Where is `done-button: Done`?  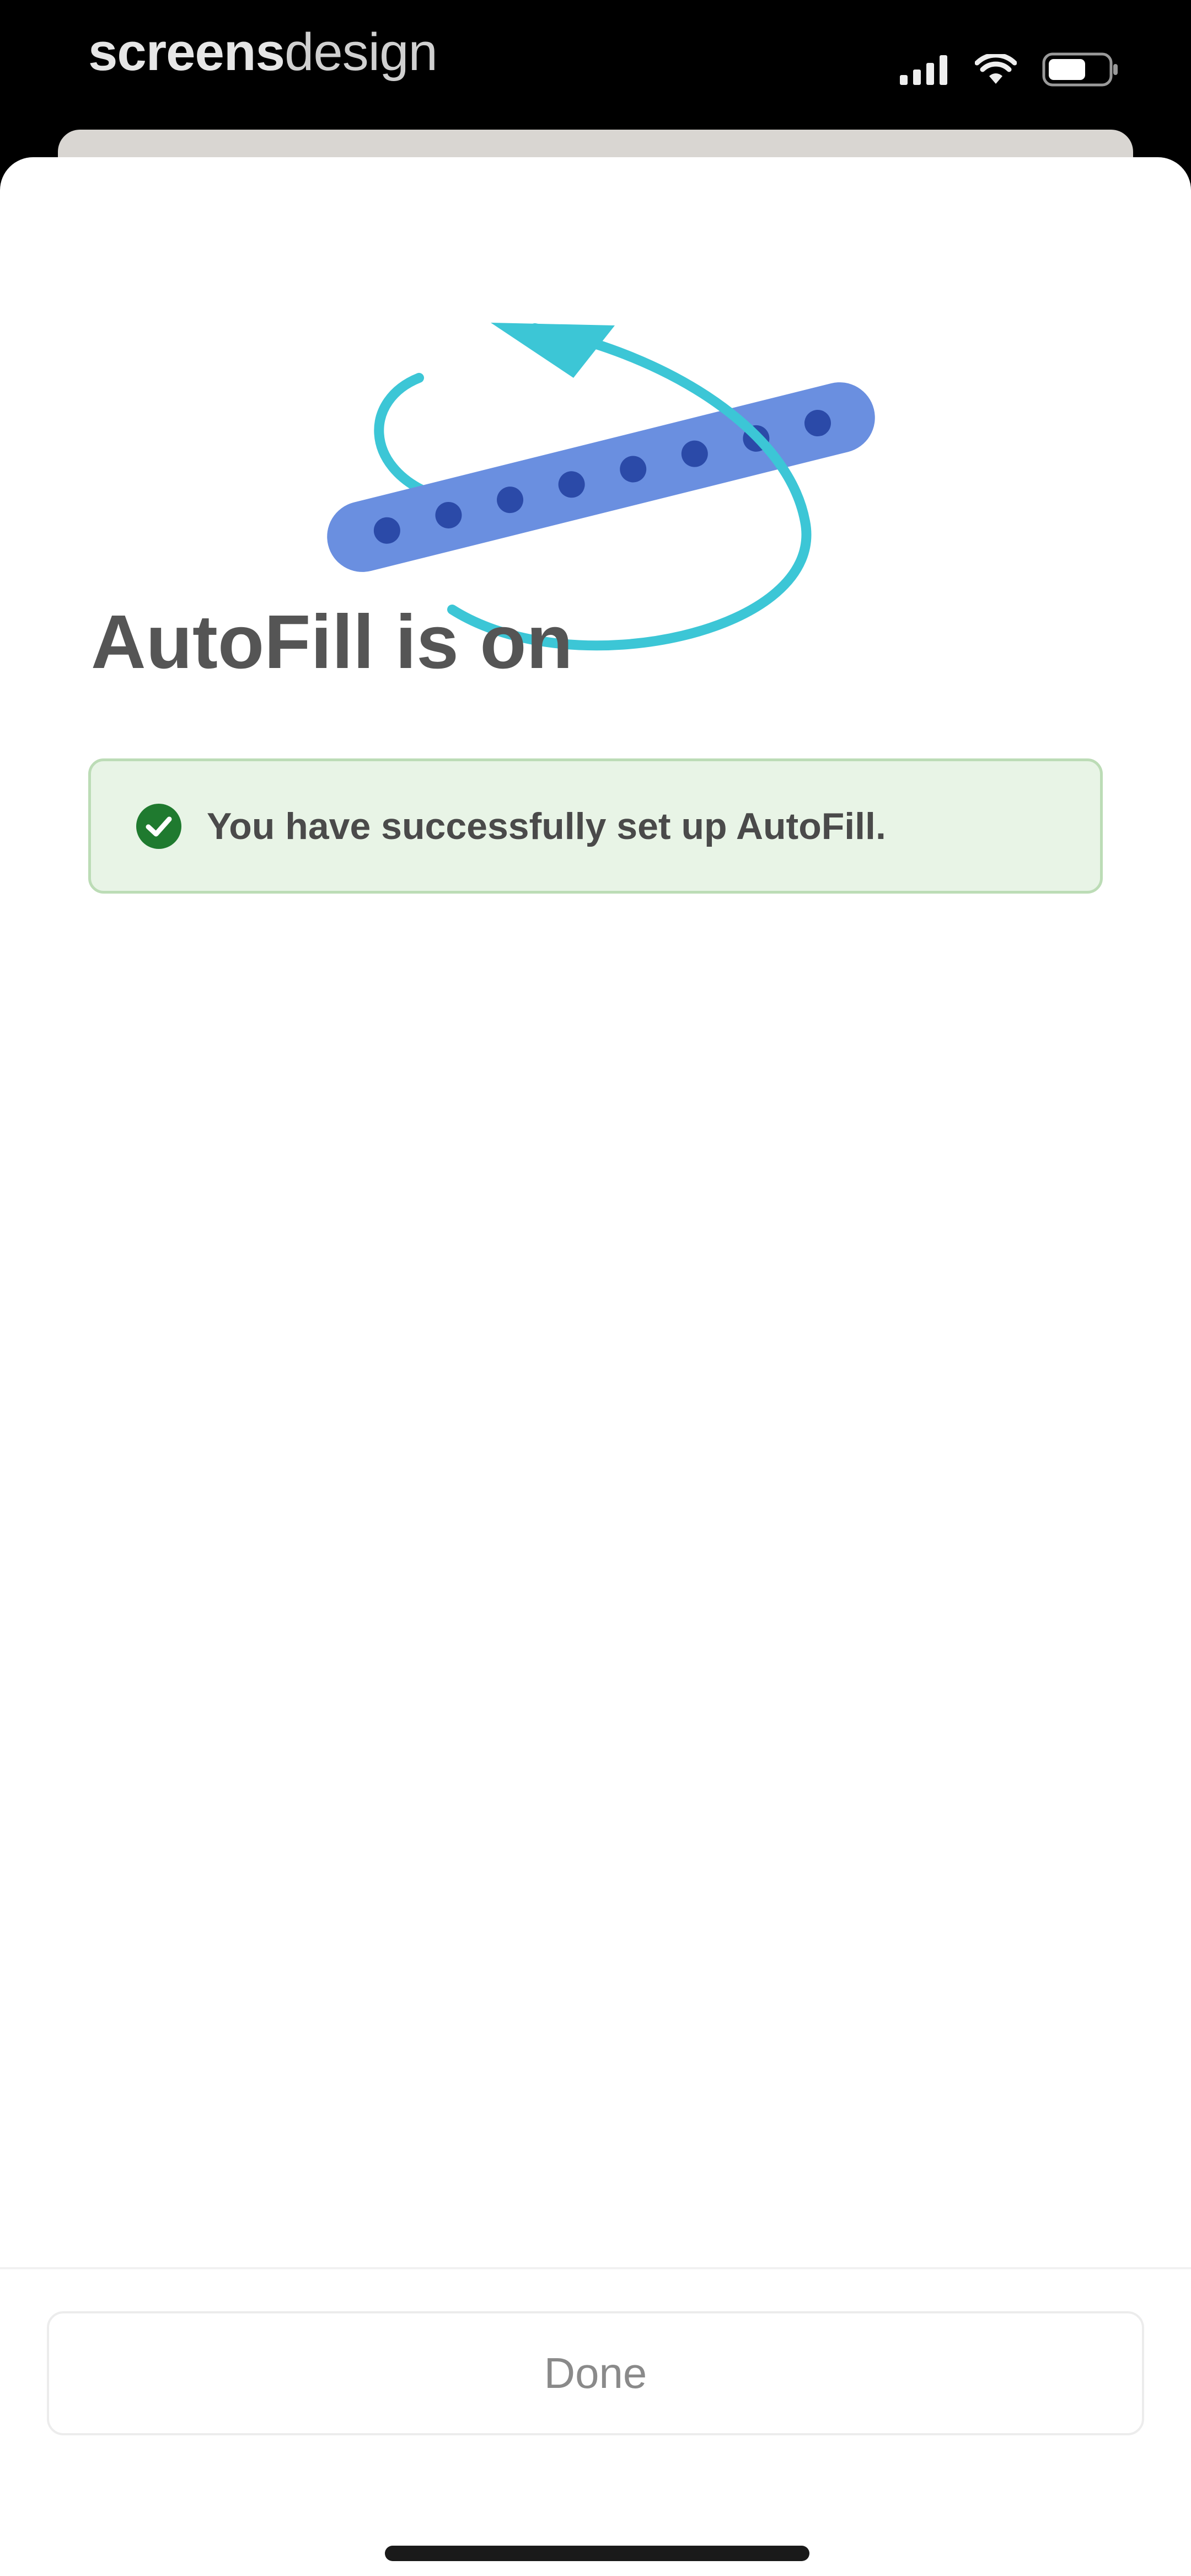
done-button: Done is located at coordinates (595, 2373).